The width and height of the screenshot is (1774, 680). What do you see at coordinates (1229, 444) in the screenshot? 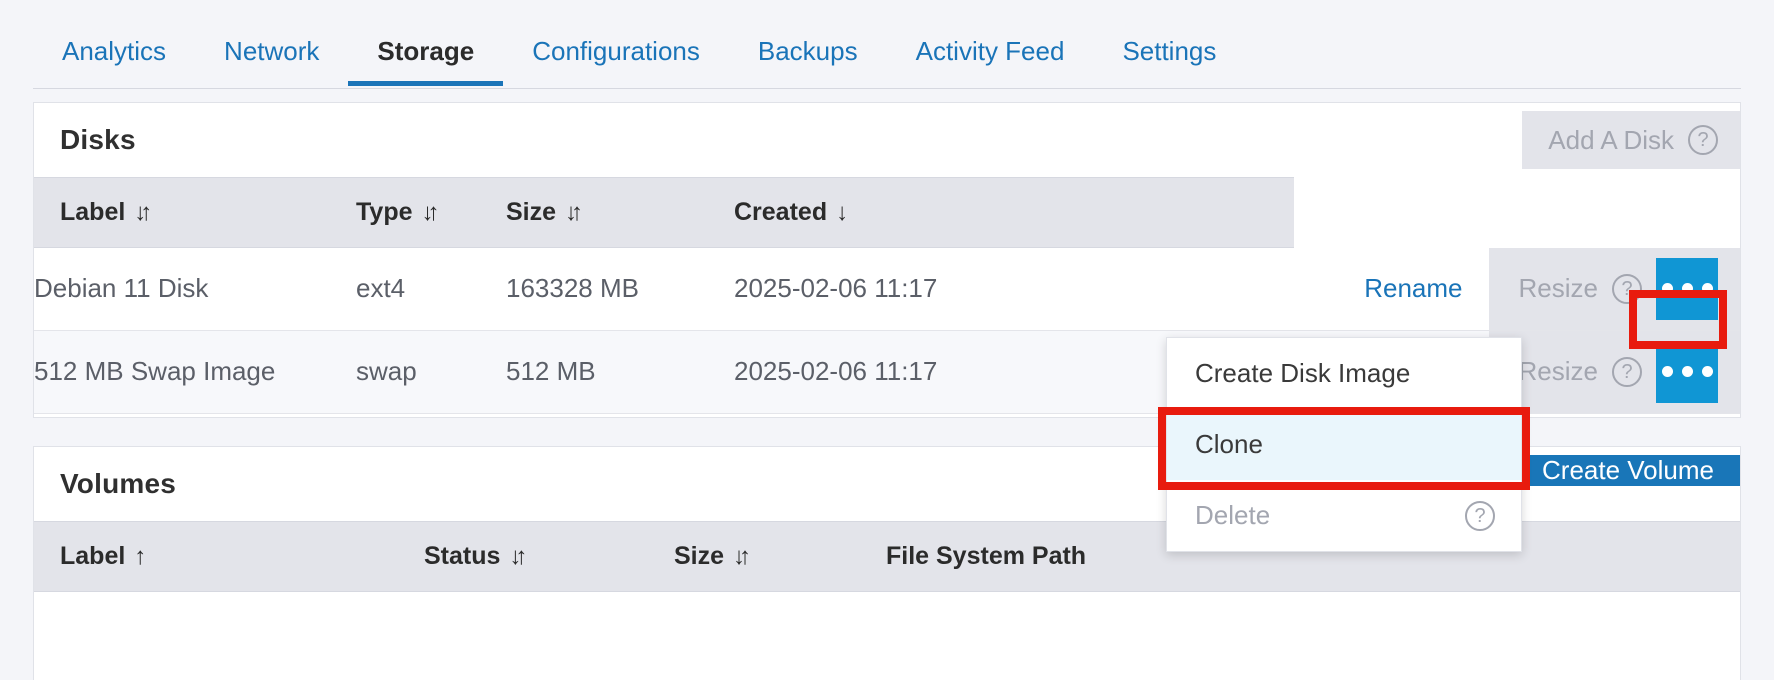
I see `menu-item-label: Clone` at bounding box center [1229, 444].